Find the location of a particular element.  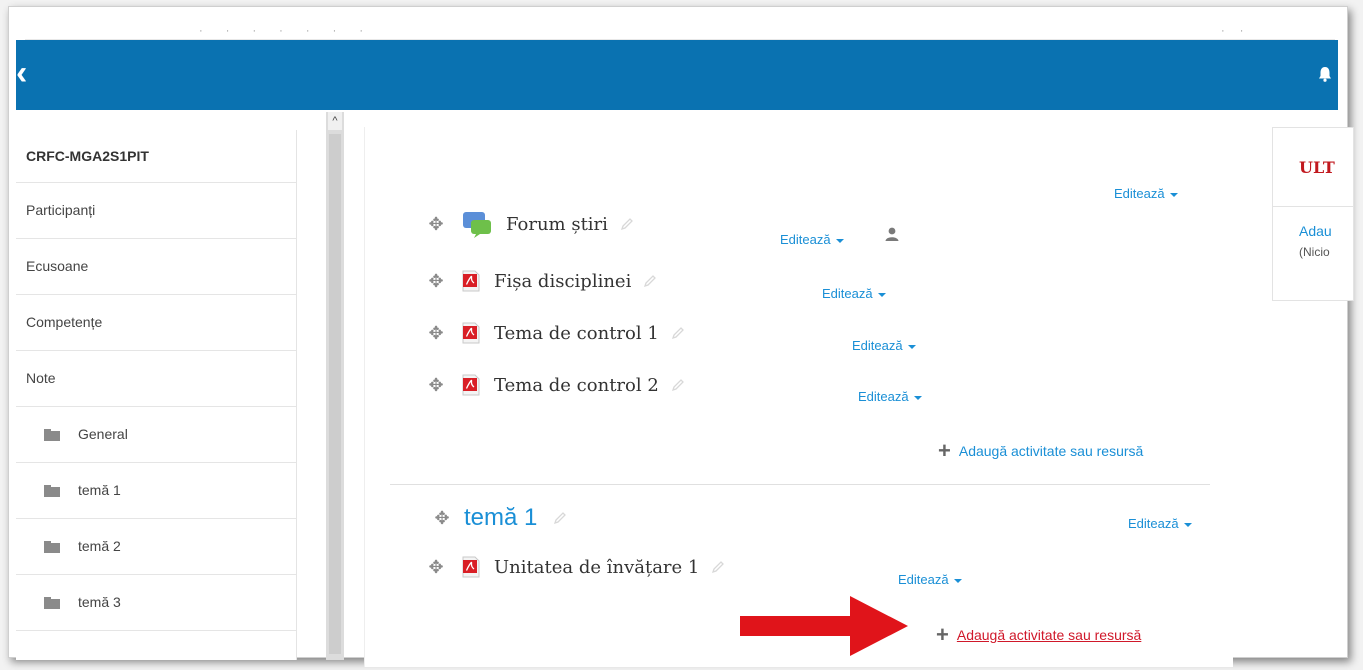

scrollbar-thumb is located at coordinates (335, 394).